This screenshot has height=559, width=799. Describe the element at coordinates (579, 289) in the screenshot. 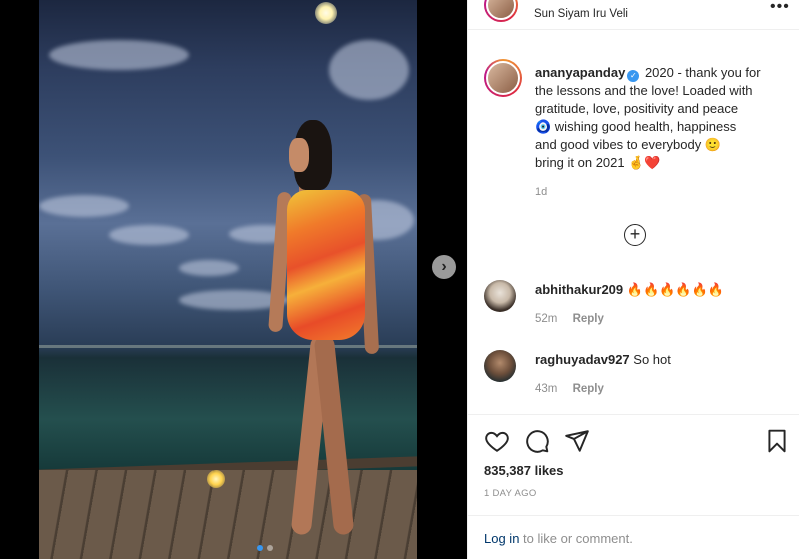

I see `comment-username: abhithakur209` at that location.